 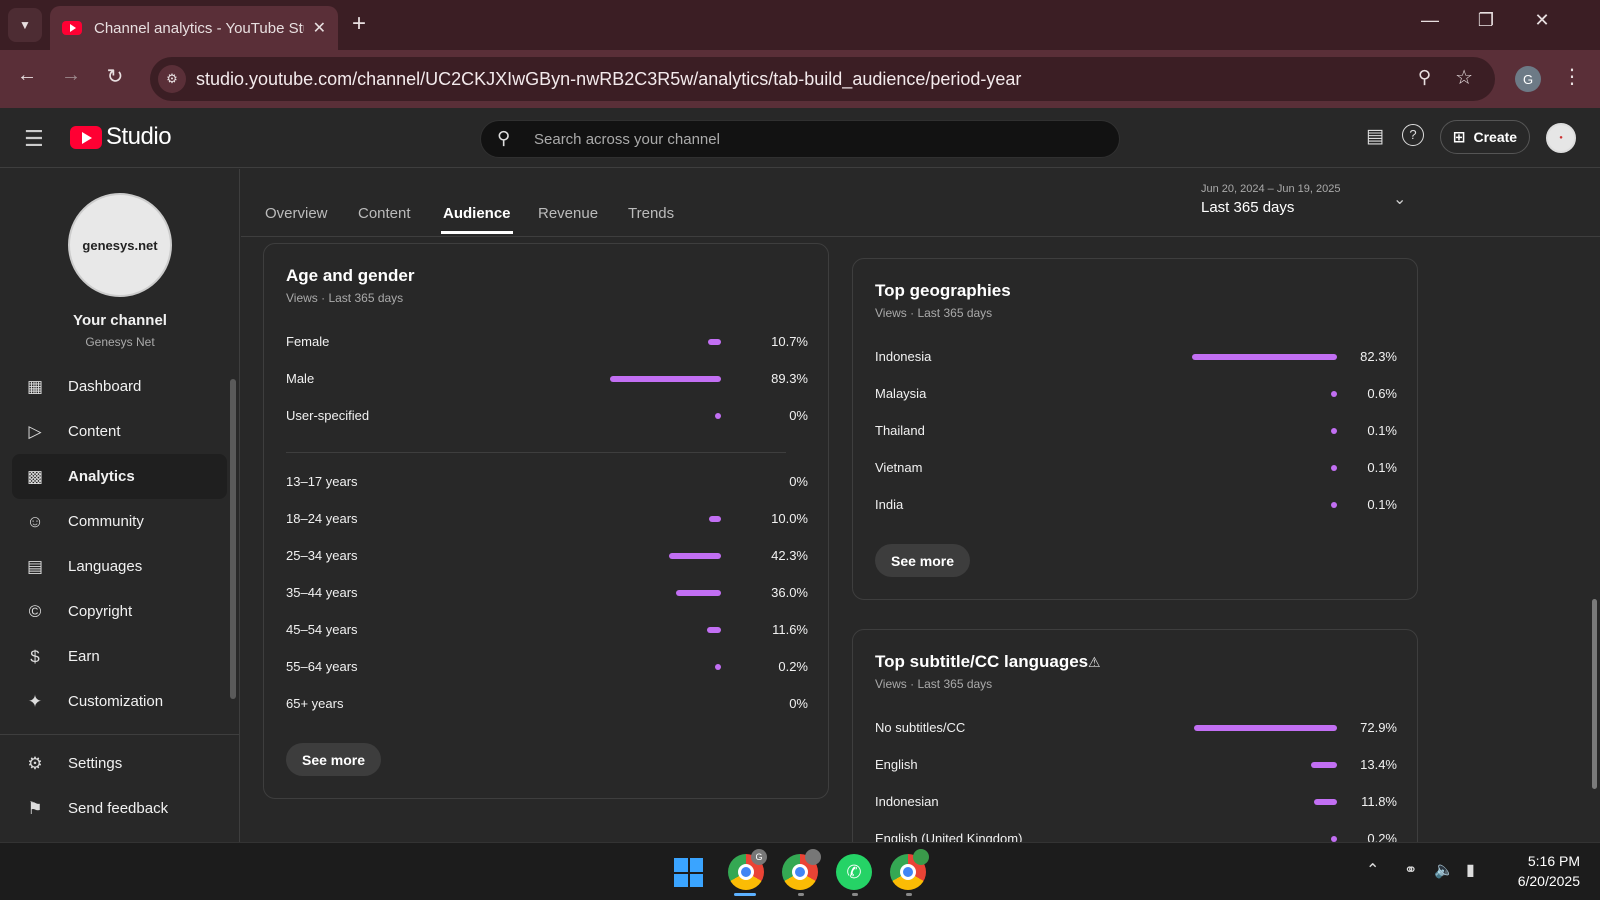 What do you see at coordinates (71, 75) in the screenshot?
I see `forward-icon: →` at bounding box center [71, 75].